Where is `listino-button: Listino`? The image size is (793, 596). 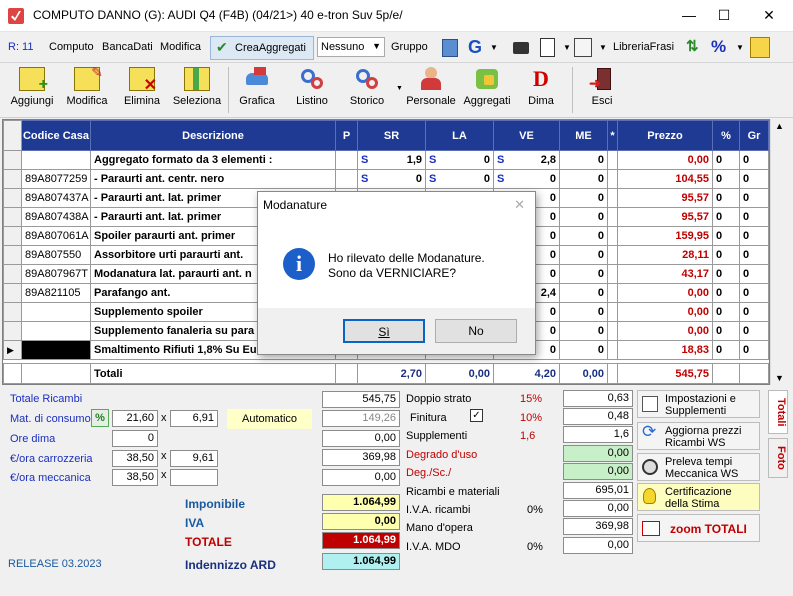
listino-button: Listino is located at coordinates (312, 90).